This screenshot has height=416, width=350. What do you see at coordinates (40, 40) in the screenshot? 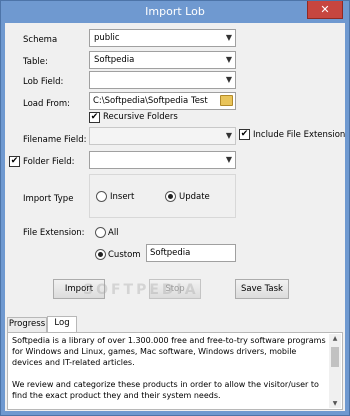
I see `schema-label: Schema` at bounding box center [40, 40].